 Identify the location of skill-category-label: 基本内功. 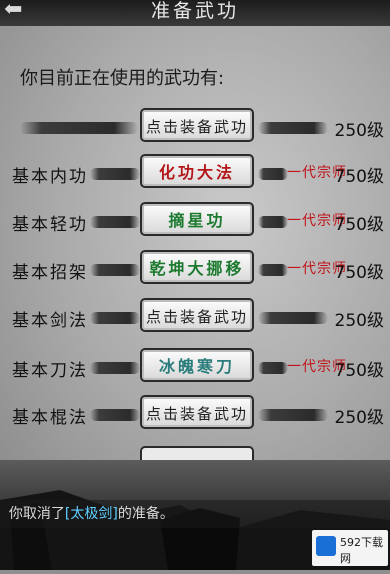
(50, 177).